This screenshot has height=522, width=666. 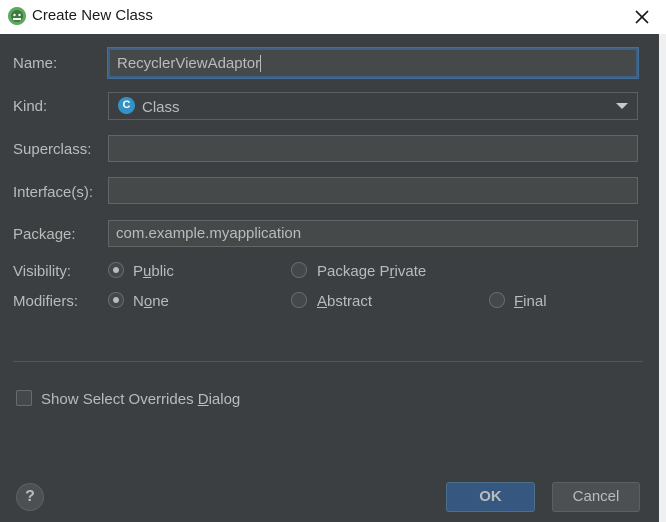 What do you see at coordinates (373, 106) in the screenshot?
I see `kind-dropdown: C Class` at bounding box center [373, 106].